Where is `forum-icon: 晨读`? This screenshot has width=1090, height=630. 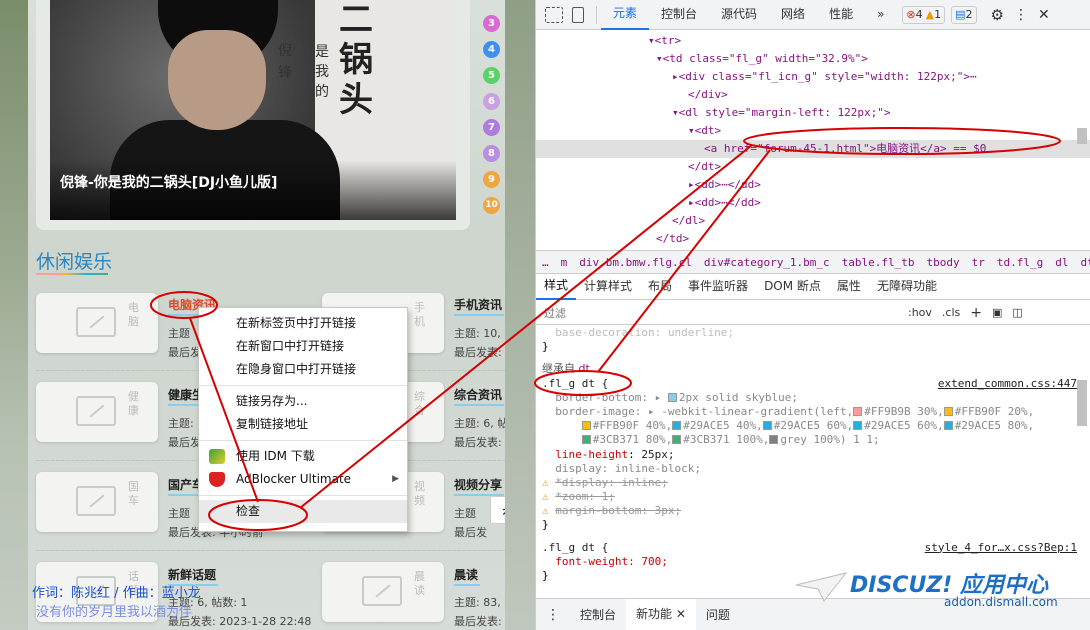
forum-icon: 晨读 is located at coordinates (383, 592).